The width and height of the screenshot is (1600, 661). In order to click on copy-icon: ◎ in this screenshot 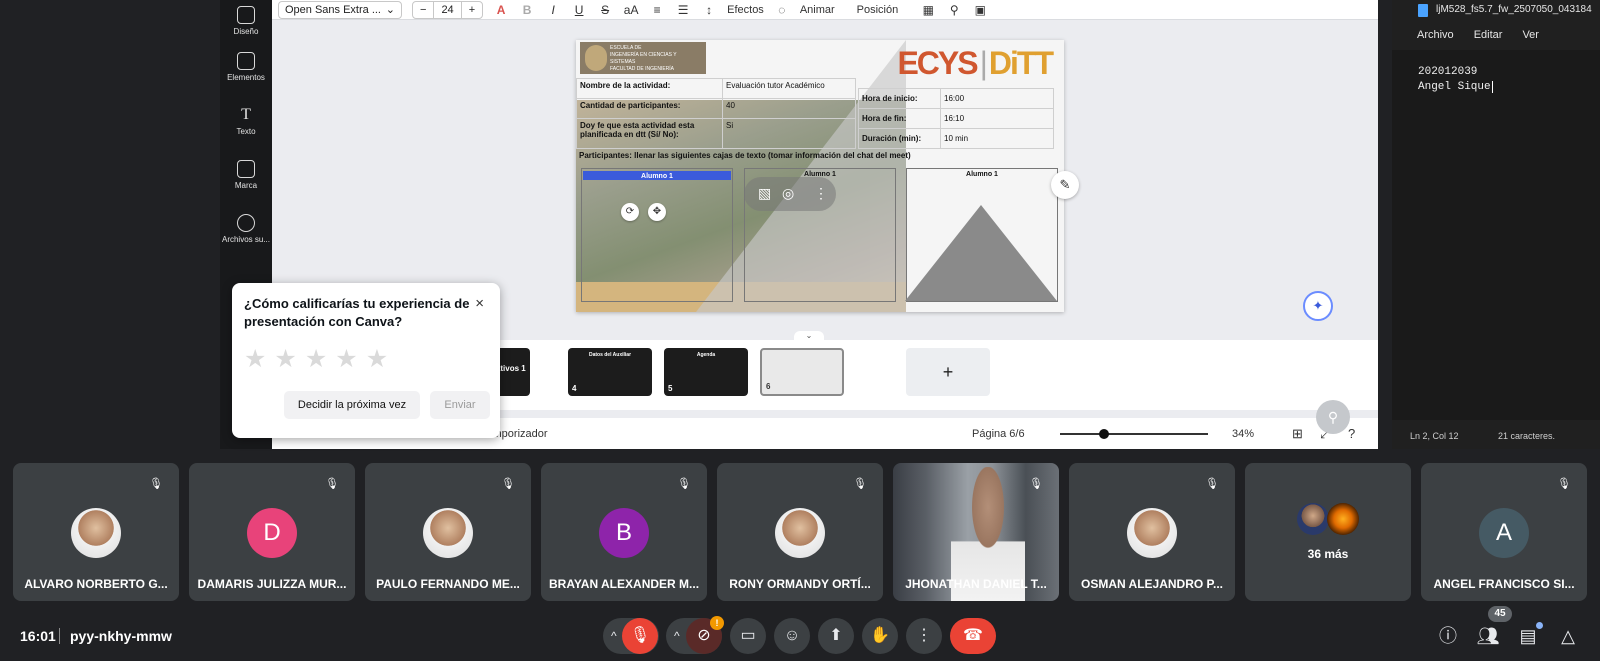, I will do `click(788, 193)`.